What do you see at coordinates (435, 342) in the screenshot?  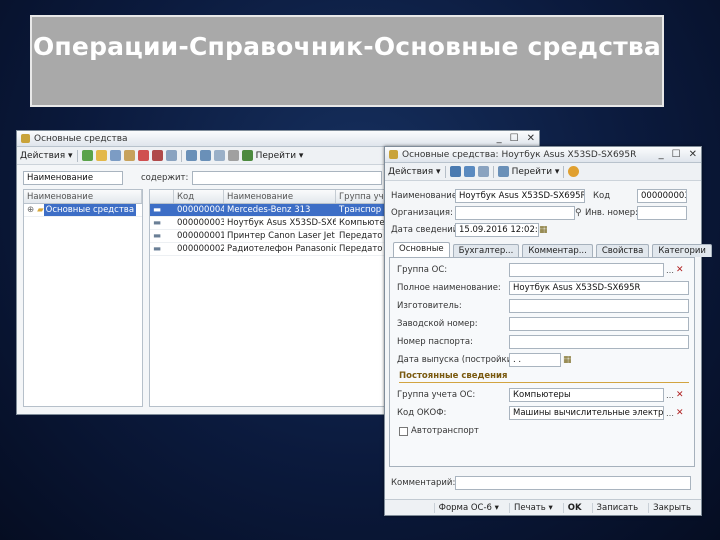 I see `passport-label: Номер паспорта:` at bounding box center [435, 342].